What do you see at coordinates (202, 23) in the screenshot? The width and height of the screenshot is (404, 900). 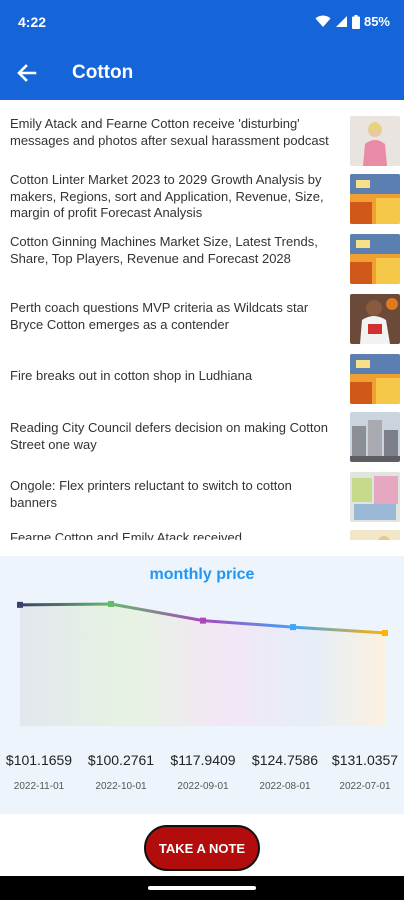 I see `status-bar: 4:22 85%` at bounding box center [202, 23].